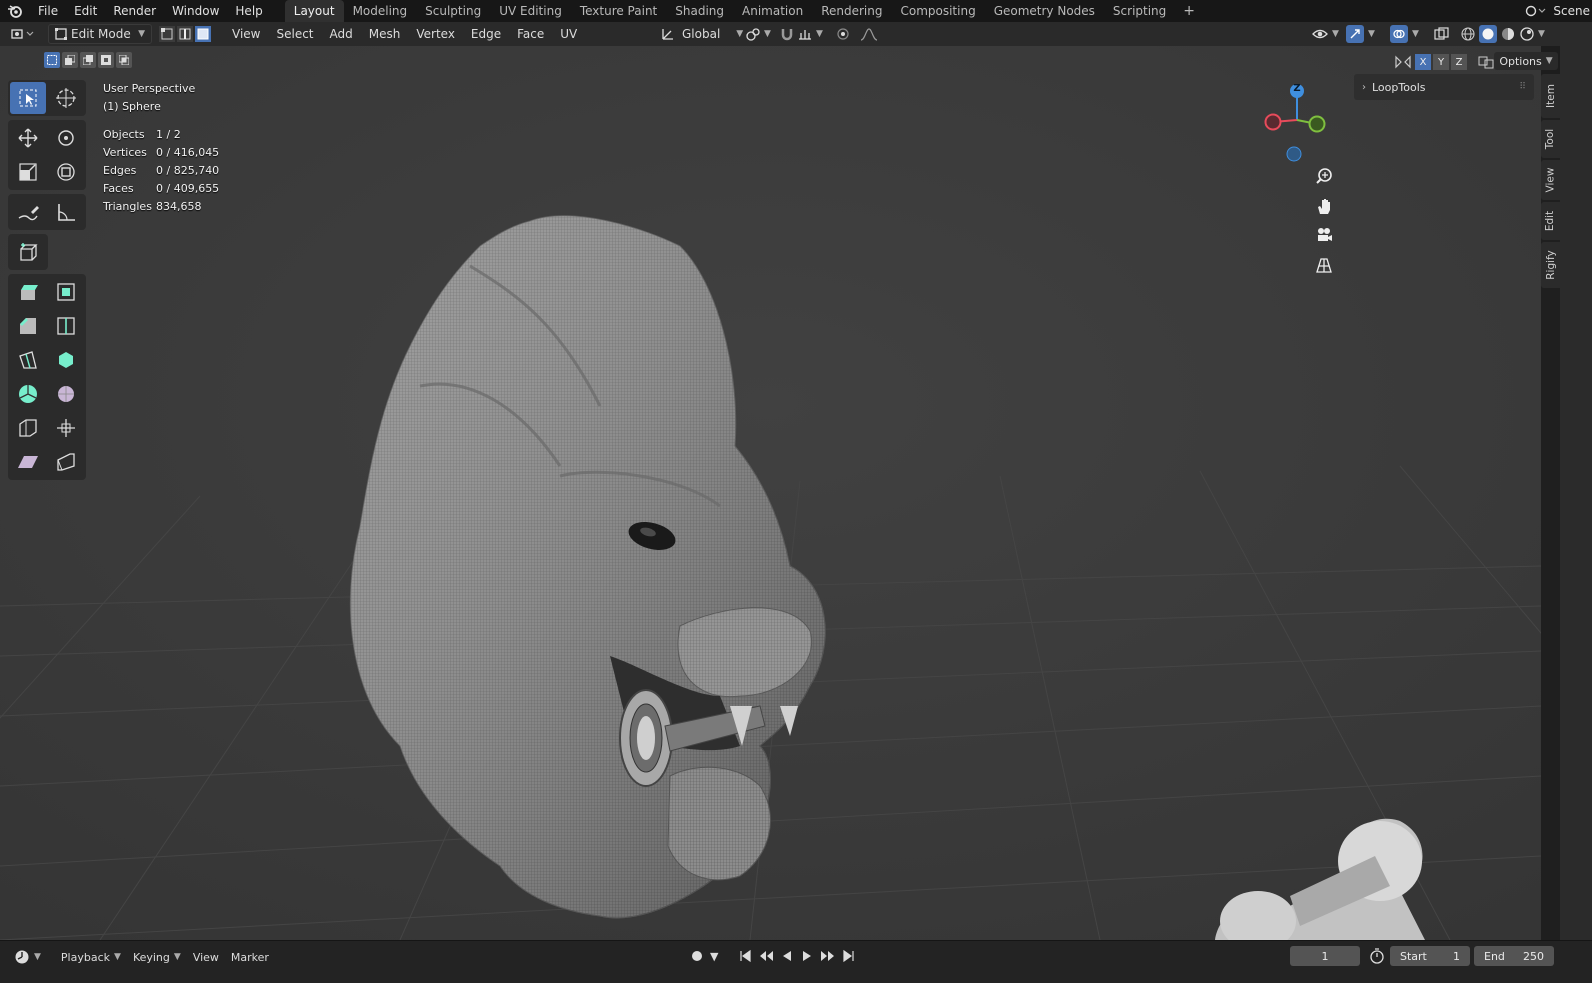 The image size is (1592, 983). I want to click on tab-edit: Edit, so click(1550, 221).